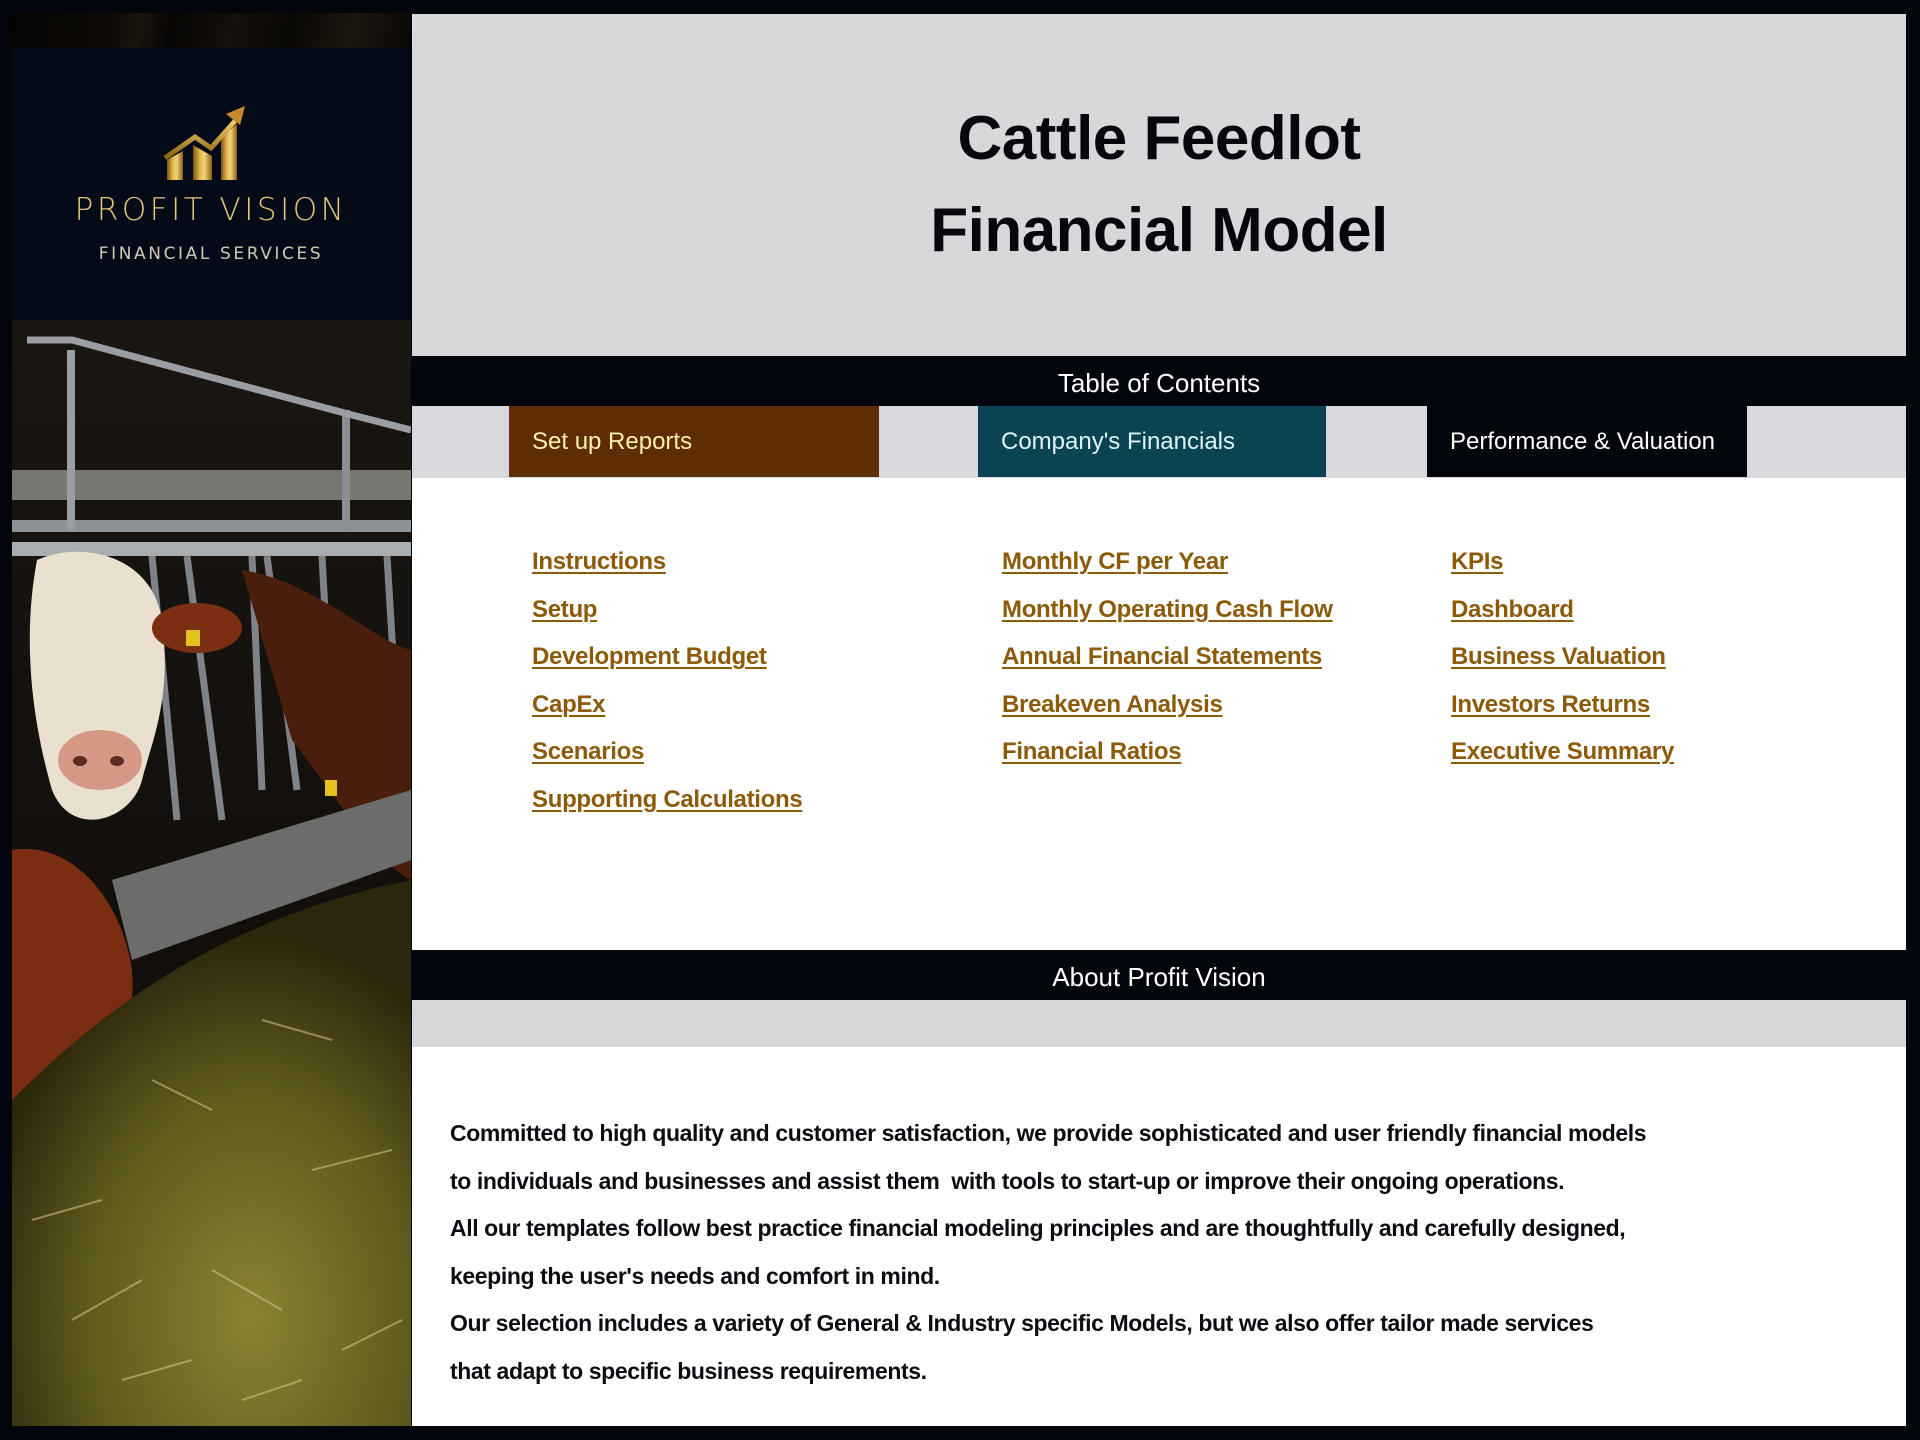  What do you see at coordinates (204, 143) in the screenshot?
I see `rising-bar-chart-arrow-icon` at bounding box center [204, 143].